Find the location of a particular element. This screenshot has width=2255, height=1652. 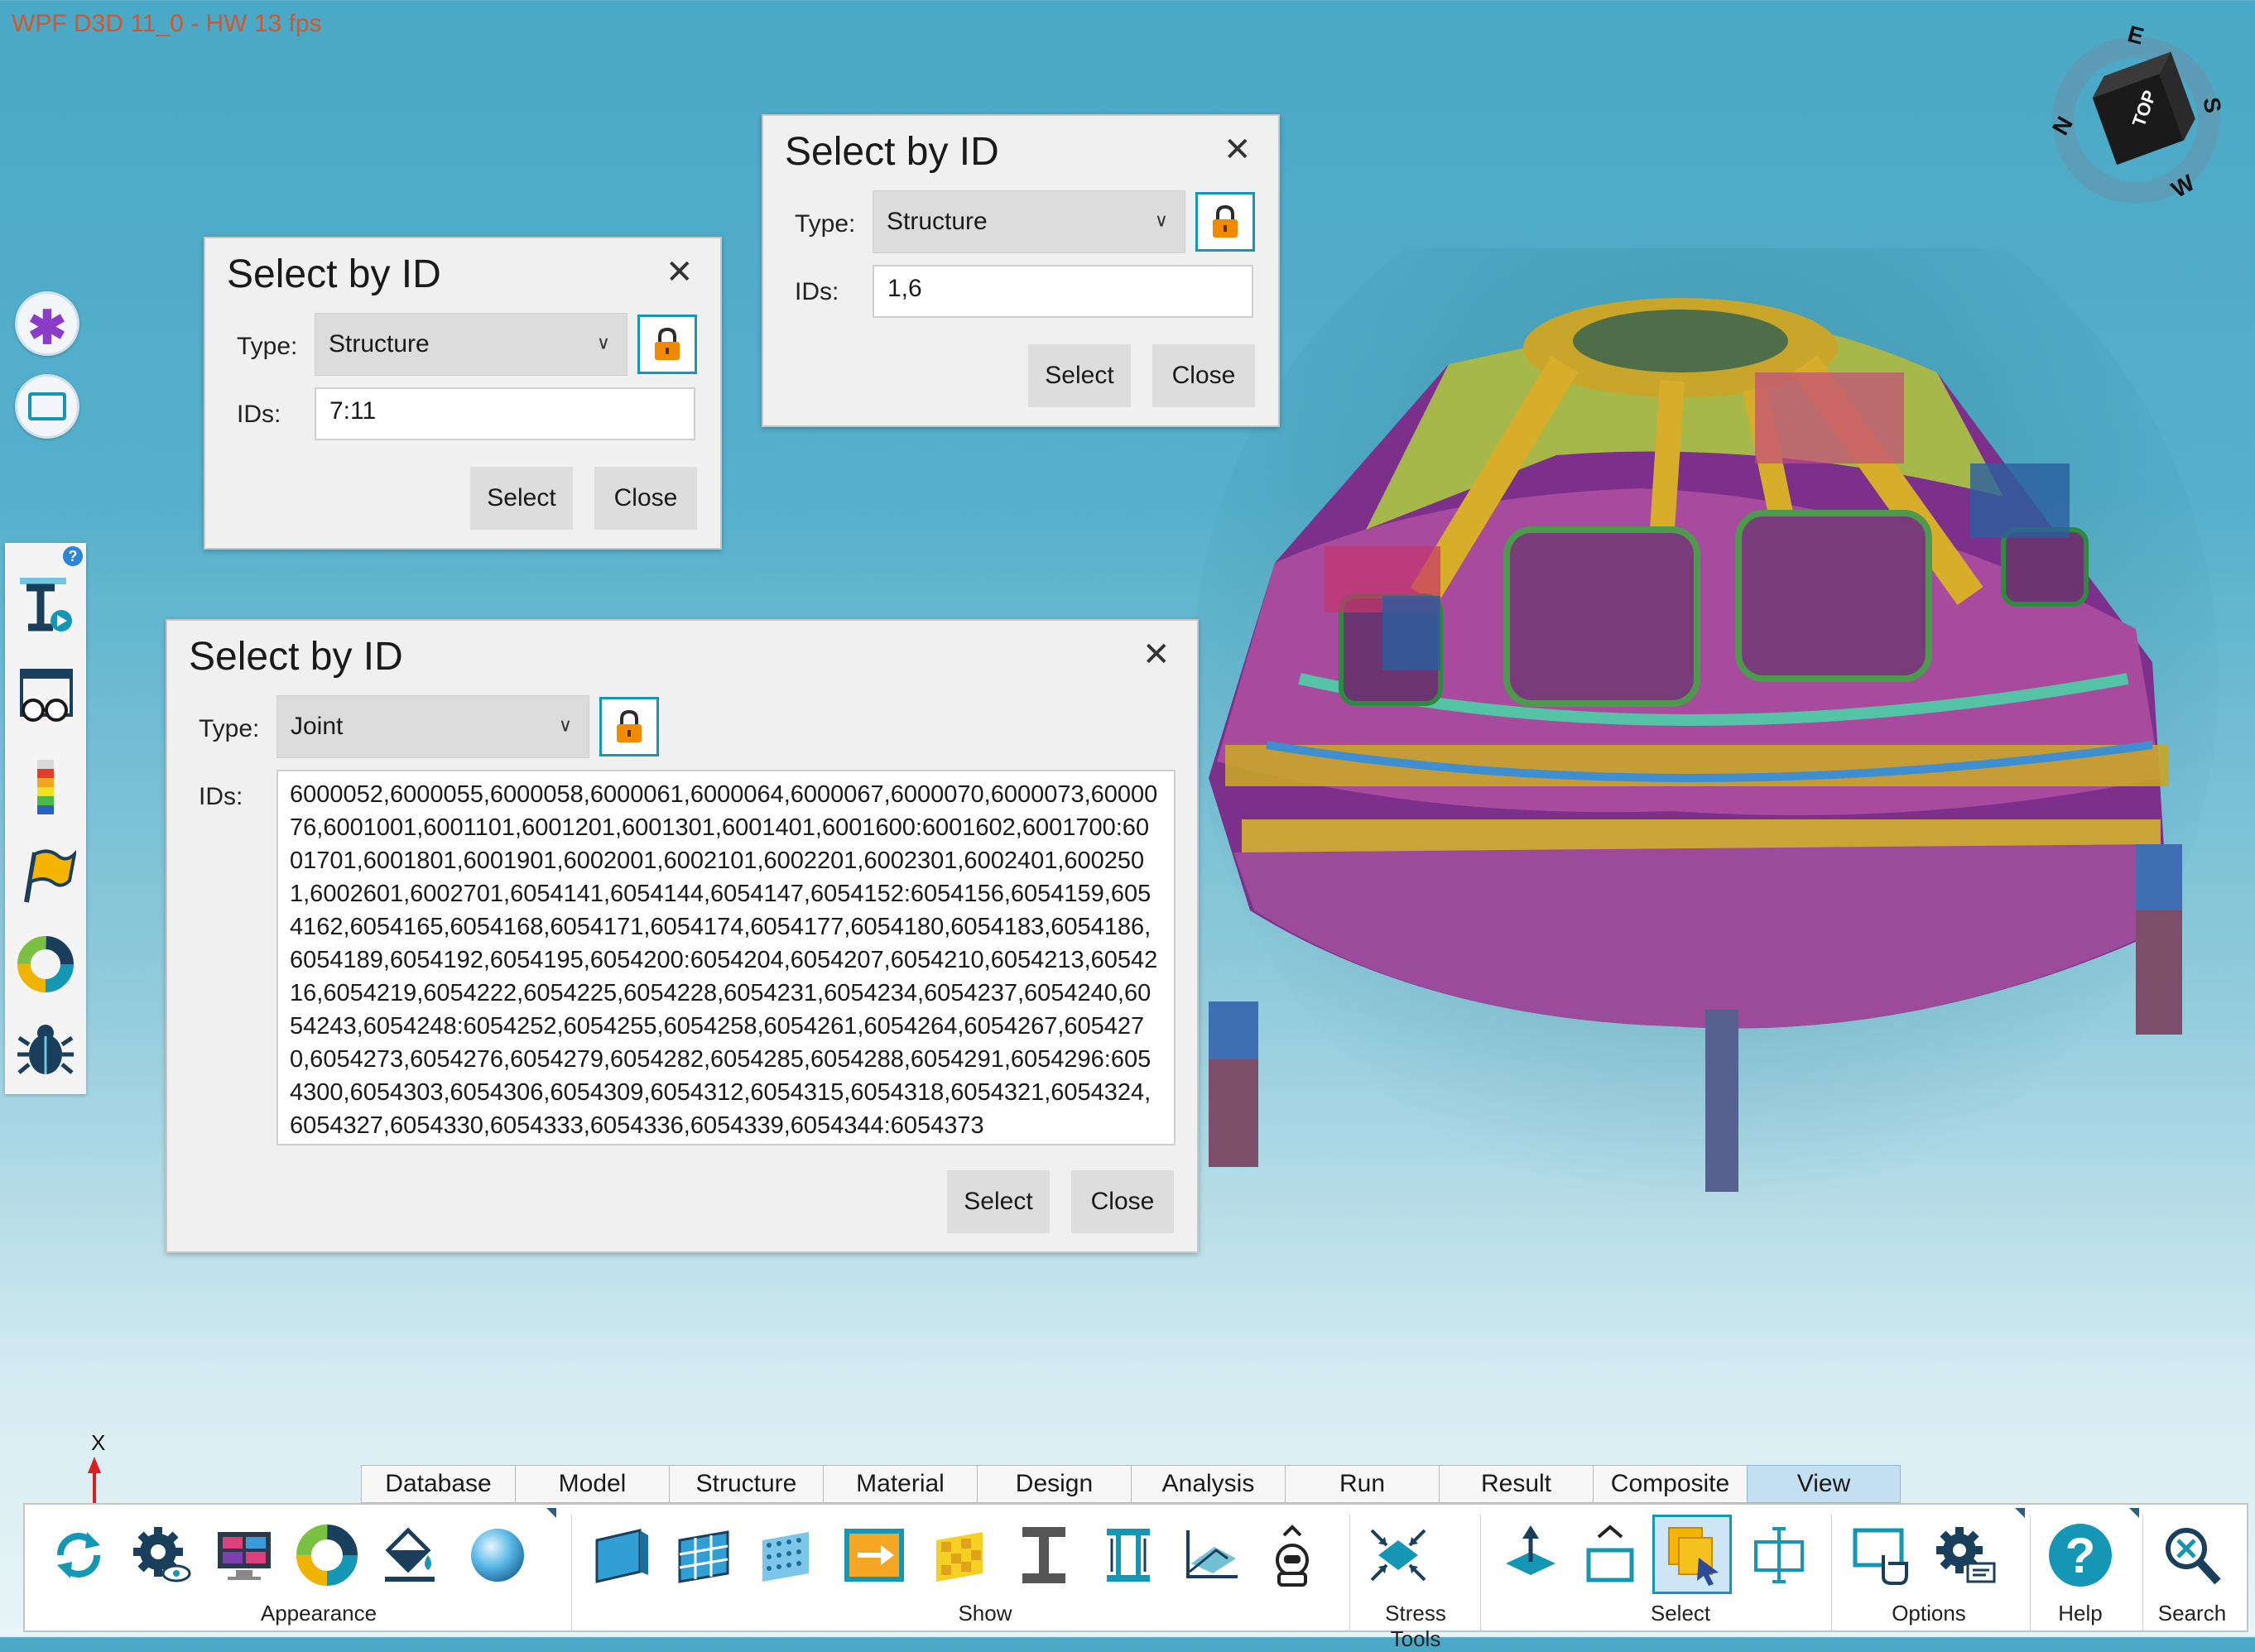

select-layers-icon is located at coordinates (1692, 1554).